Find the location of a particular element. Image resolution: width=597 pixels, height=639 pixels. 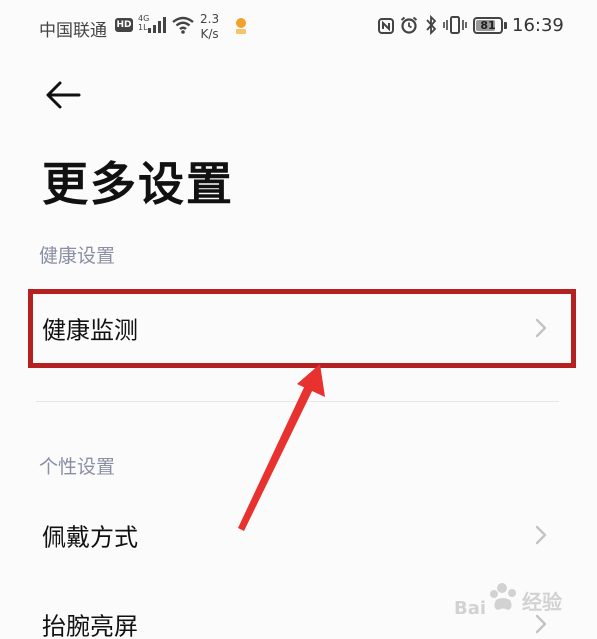

status-bar: 中国联通 HD 4G 1L 2.3 K/s 81 16:39 is located at coordinates (298, 27).